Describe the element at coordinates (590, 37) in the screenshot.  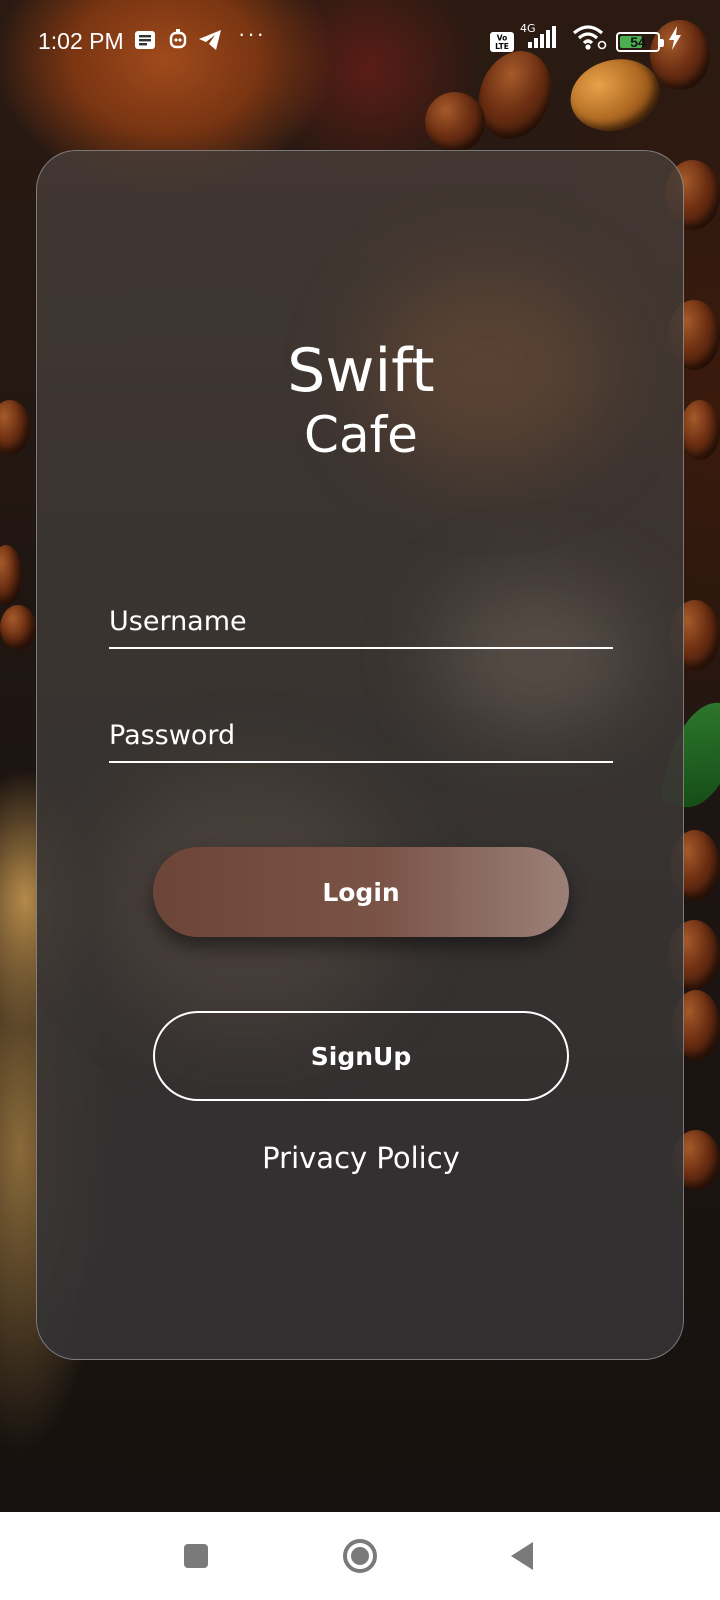
I see `wifi-icon` at that location.